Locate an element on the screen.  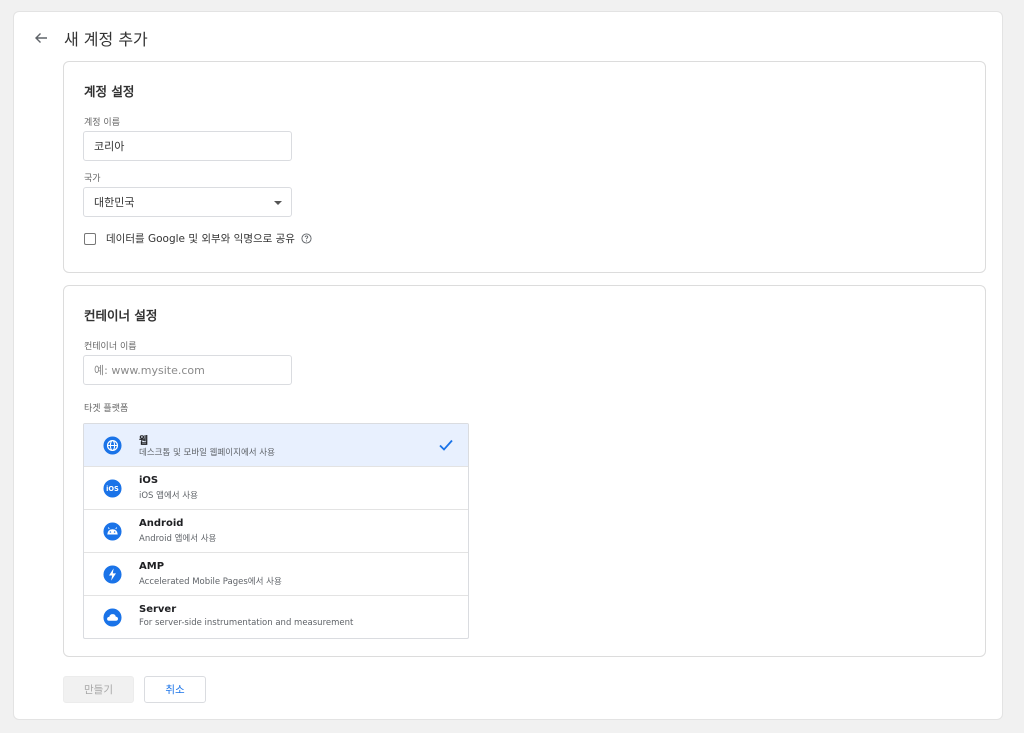
share-data-checkbox is located at coordinates (90, 238).